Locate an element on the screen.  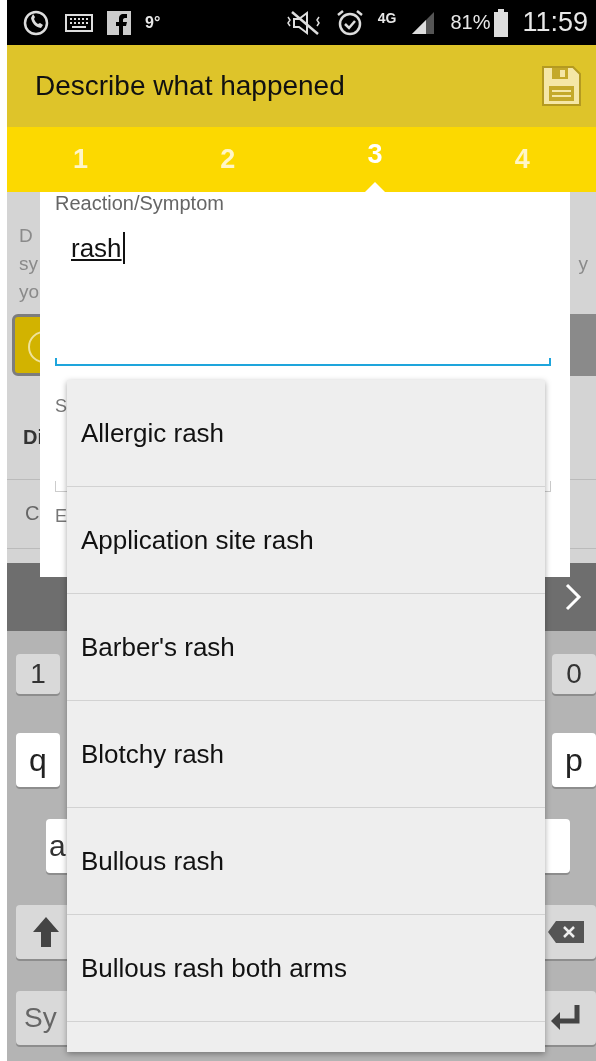
list-row-text: C is located at coordinates (32, 513).